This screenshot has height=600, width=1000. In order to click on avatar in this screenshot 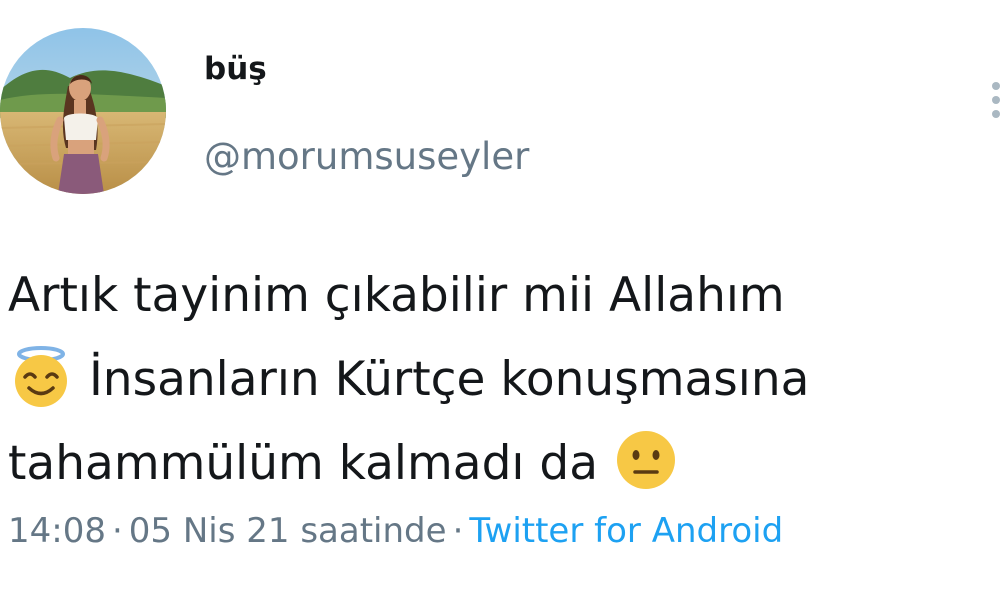, I will do `click(83, 111)`.